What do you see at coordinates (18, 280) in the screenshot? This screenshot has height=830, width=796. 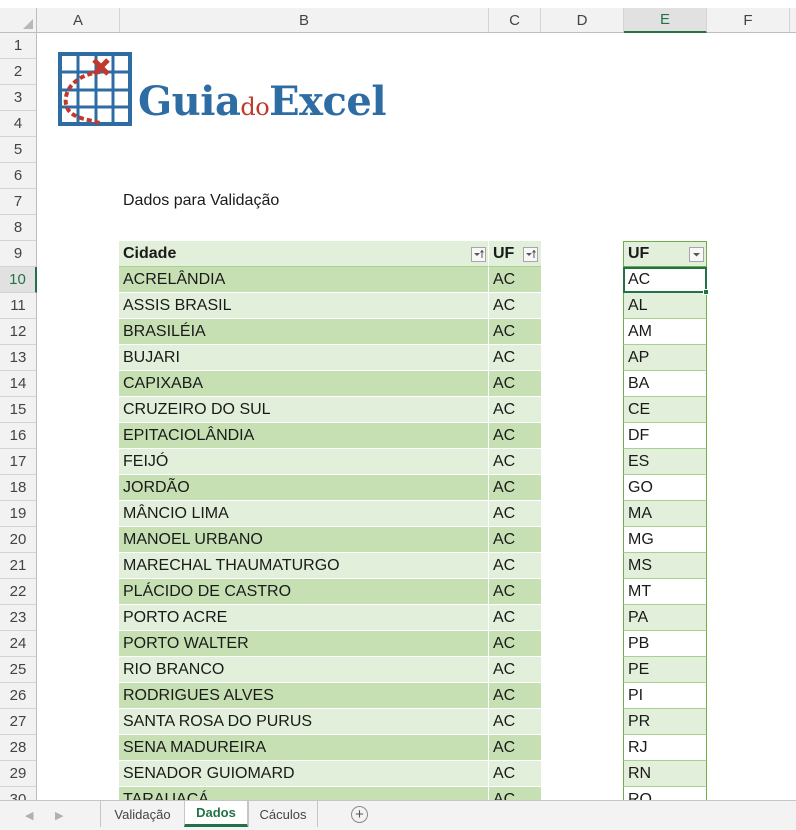 I see `row-header-10: 10` at bounding box center [18, 280].